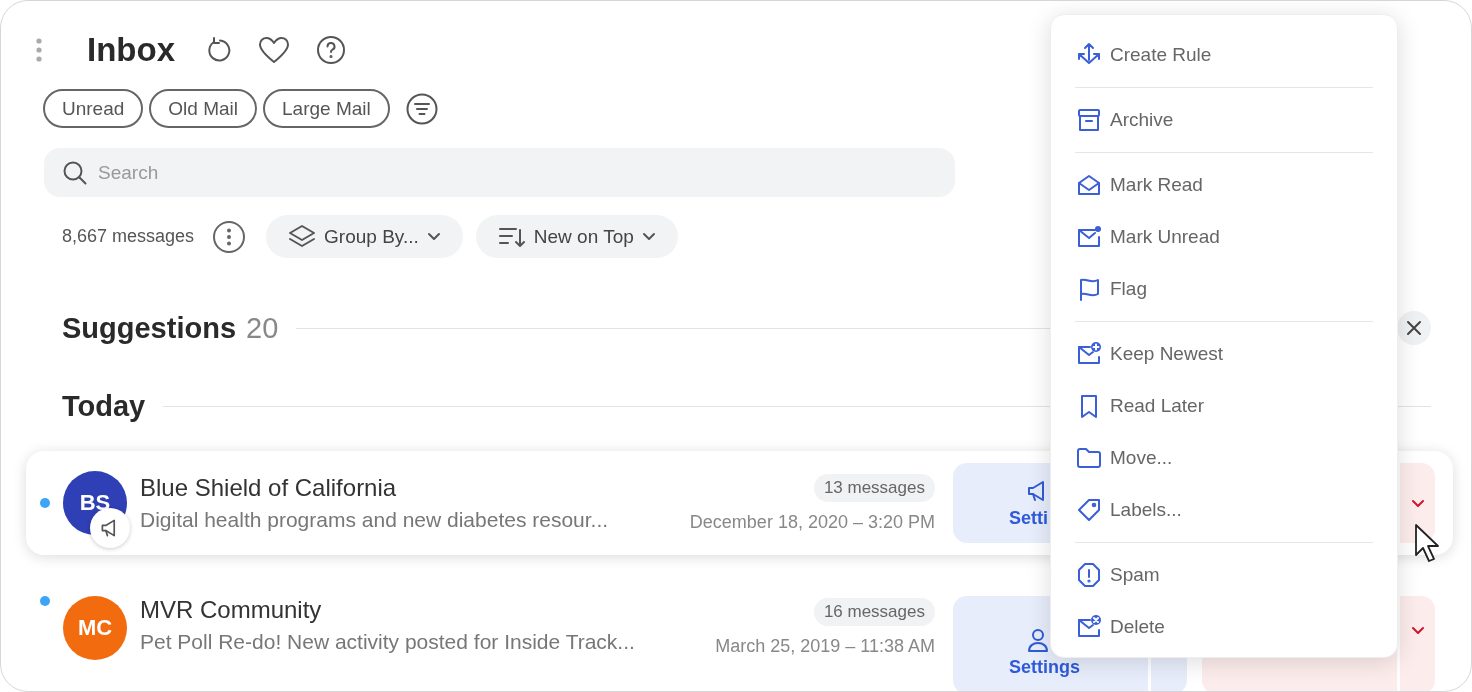  Describe the element at coordinates (825, 646) in the screenshot. I see `message-date: March 25, 2019 – 11:38 AM` at that location.